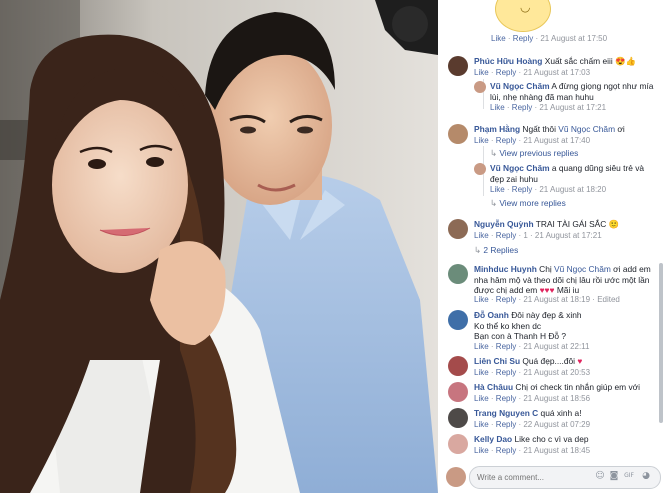  Describe the element at coordinates (493, 387) in the screenshot. I see `comment-author: Hà Châuu` at that location.